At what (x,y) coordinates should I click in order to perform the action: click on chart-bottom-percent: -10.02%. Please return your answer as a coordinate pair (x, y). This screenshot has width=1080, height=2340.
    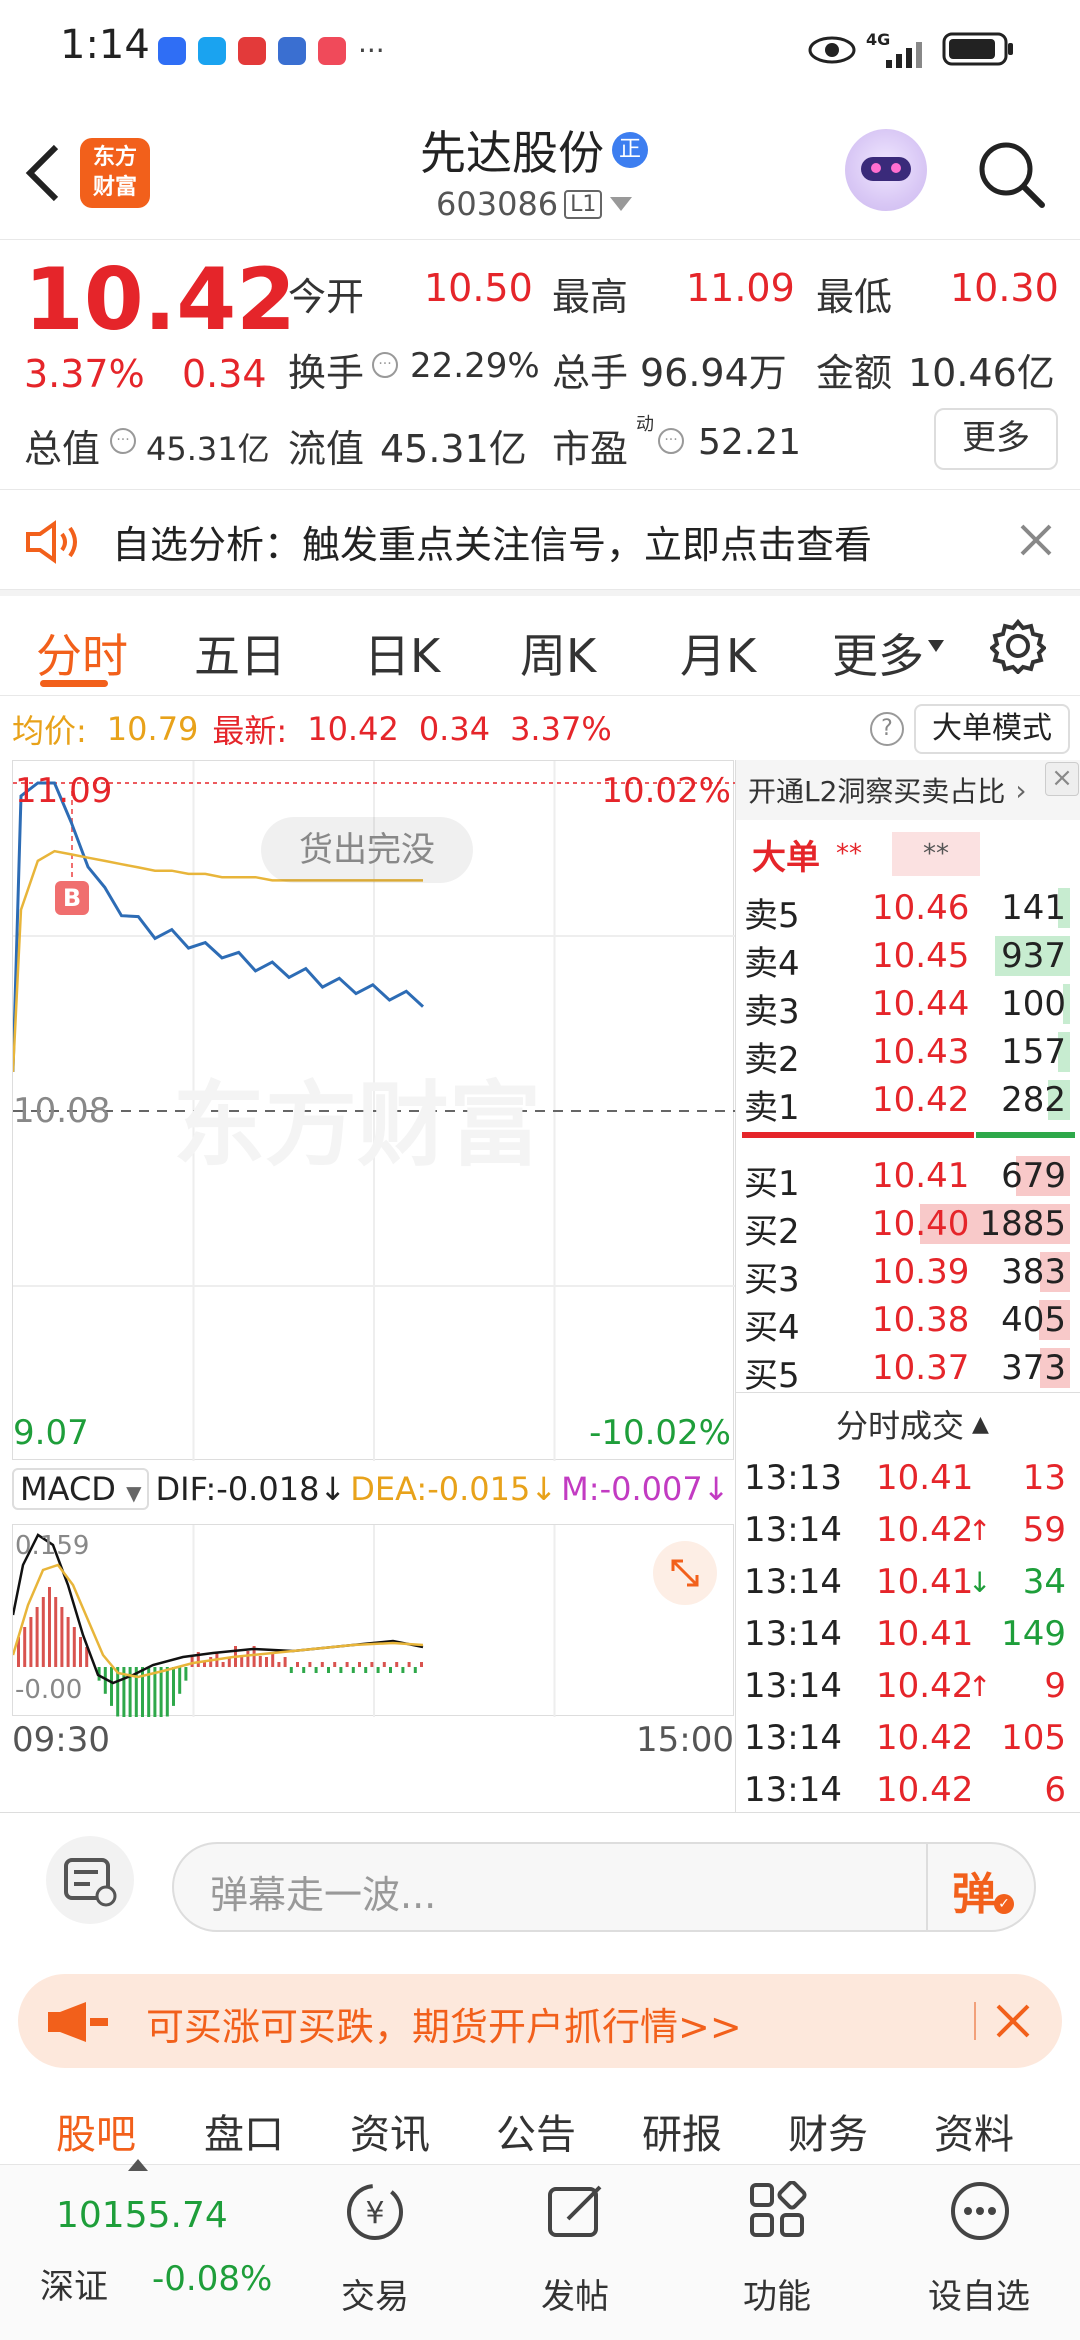
    Looking at the image, I should click on (660, 1433).